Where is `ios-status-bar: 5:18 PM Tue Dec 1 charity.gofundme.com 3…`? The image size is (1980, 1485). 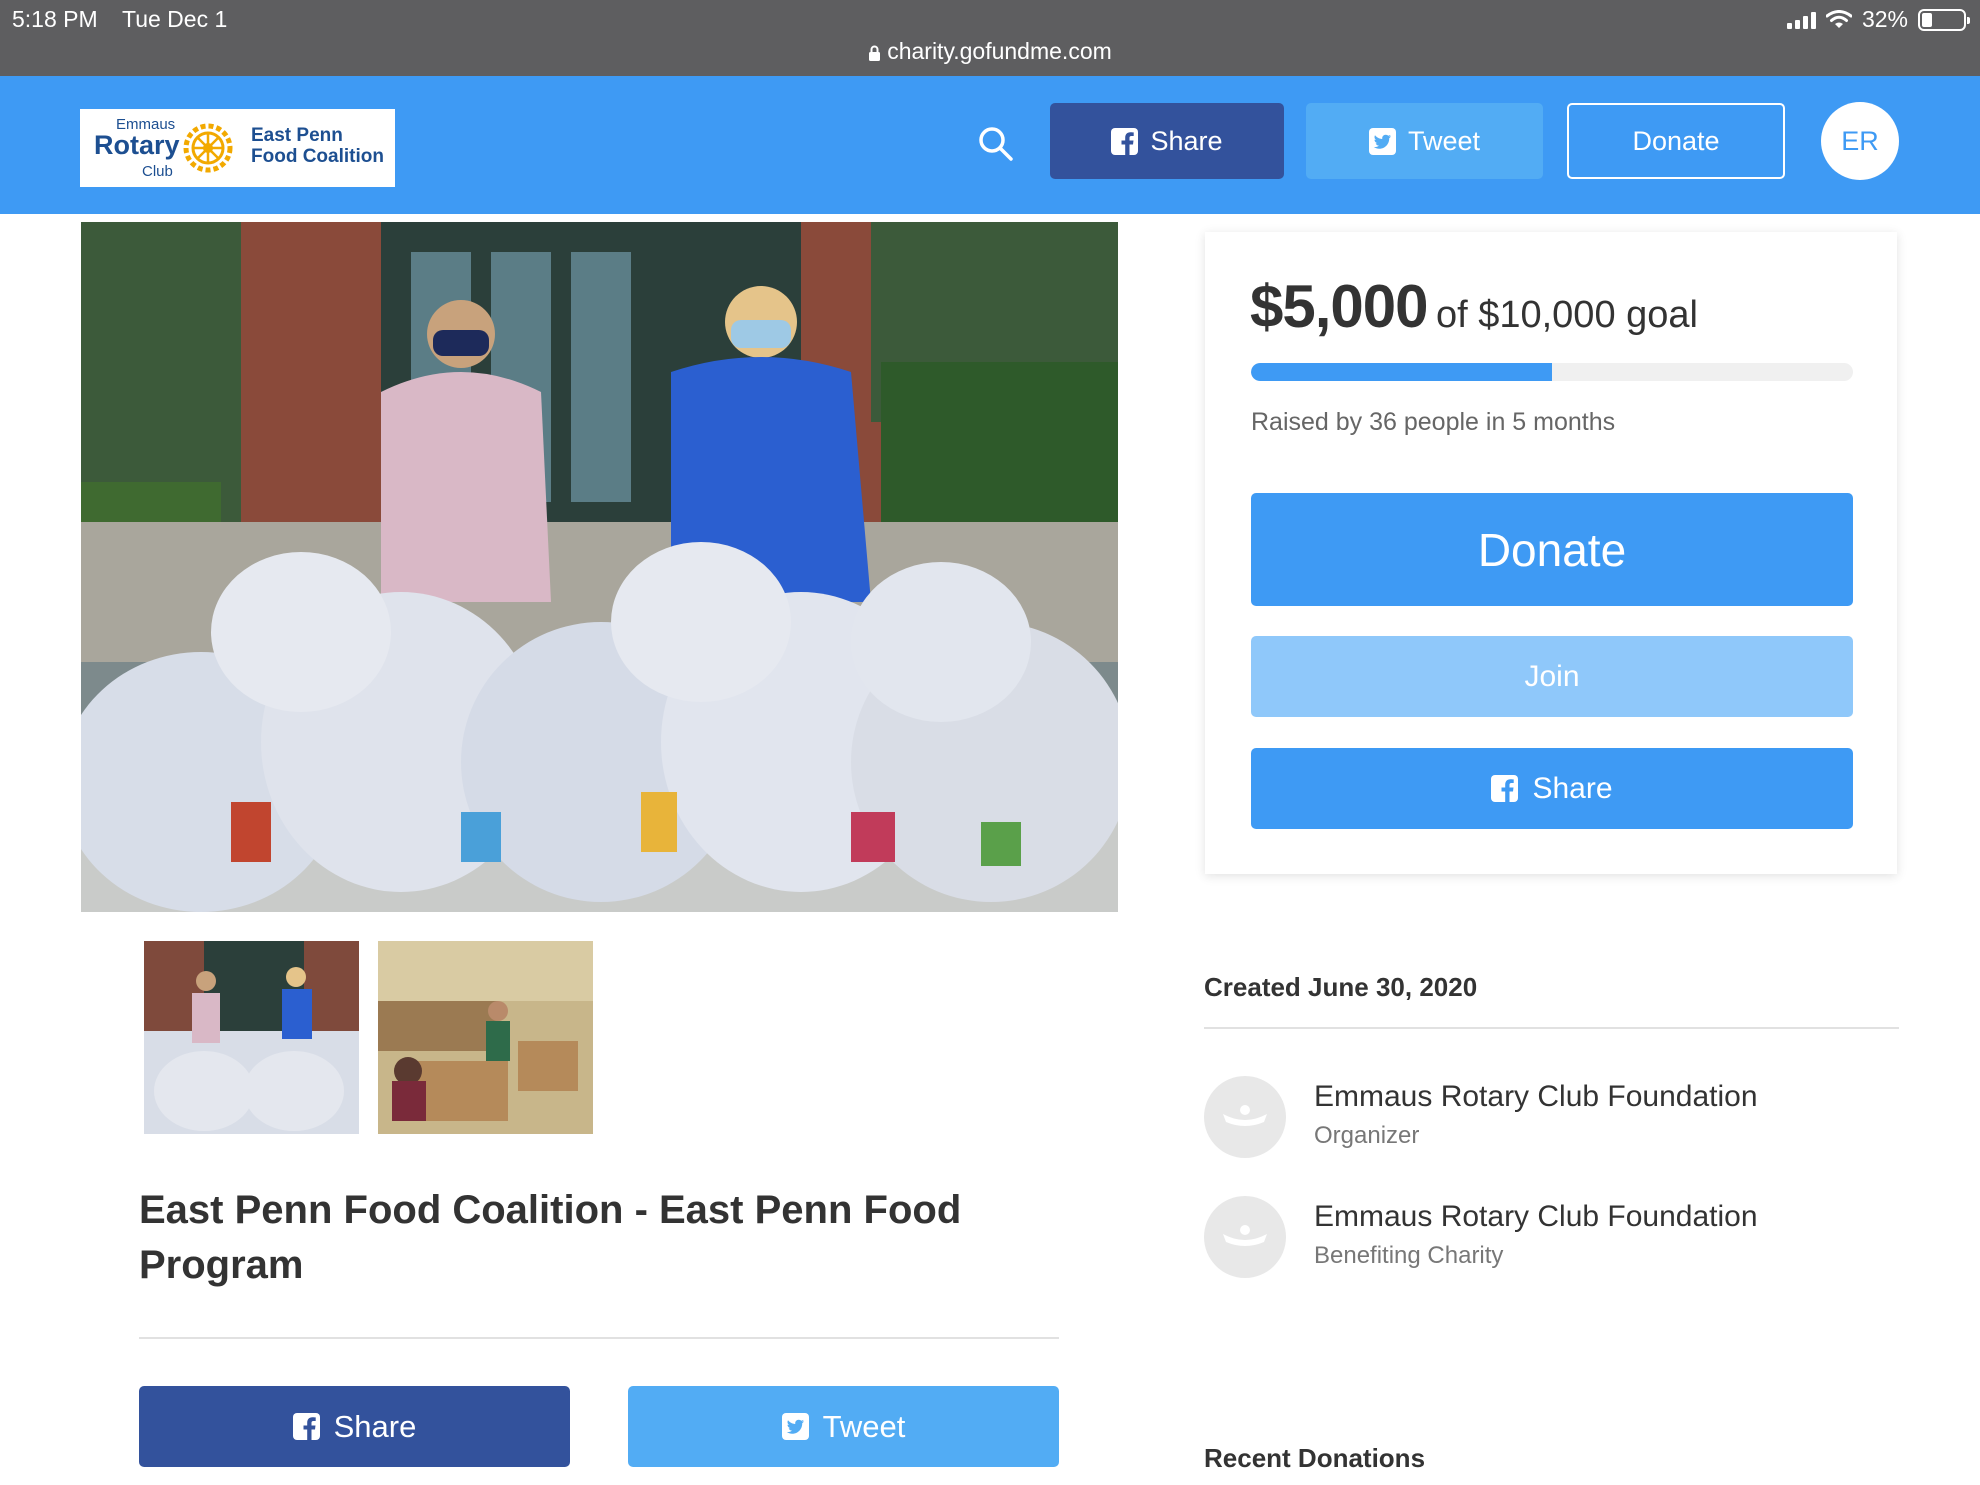 ios-status-bar: 5:18 PM Tue Dec 1 charity.gofundme.com 3… is located at coordinates (990, 38).